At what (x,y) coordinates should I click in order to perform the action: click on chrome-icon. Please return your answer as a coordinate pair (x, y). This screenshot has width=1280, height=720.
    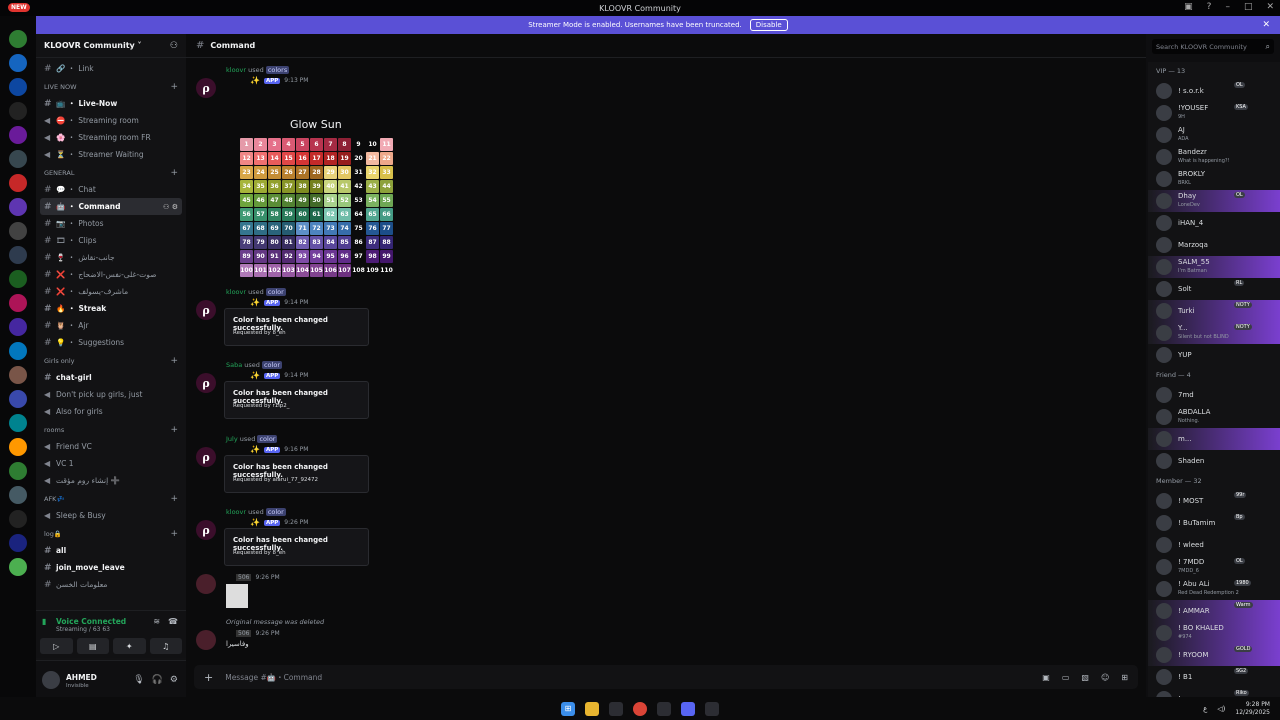
    Looking at the image, I should click on (640, 708).